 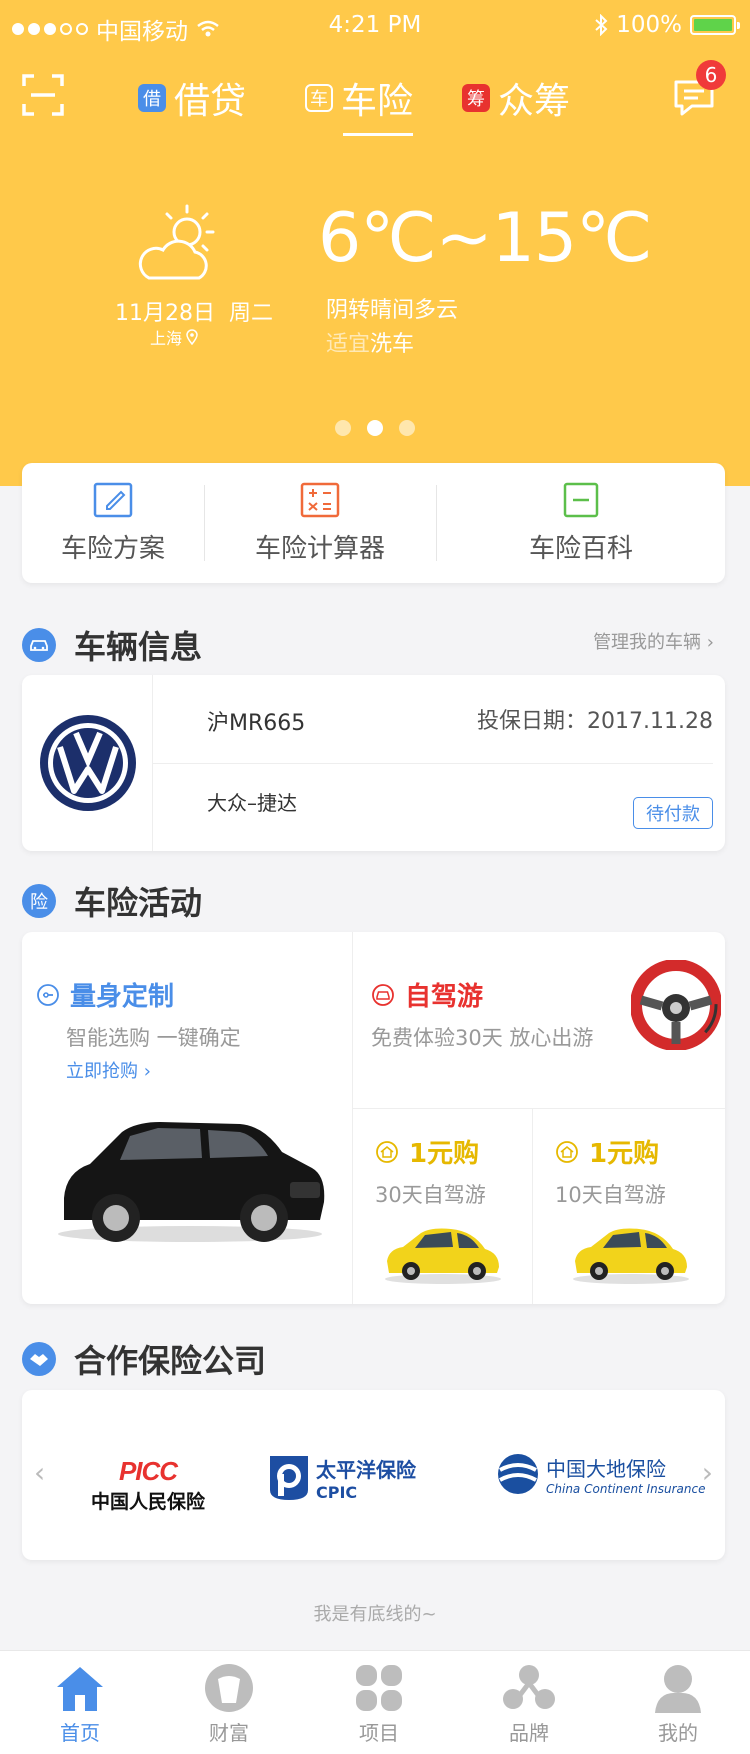 I want to click on roadtrip-title: 自驾游, so click(x=427, y=994).